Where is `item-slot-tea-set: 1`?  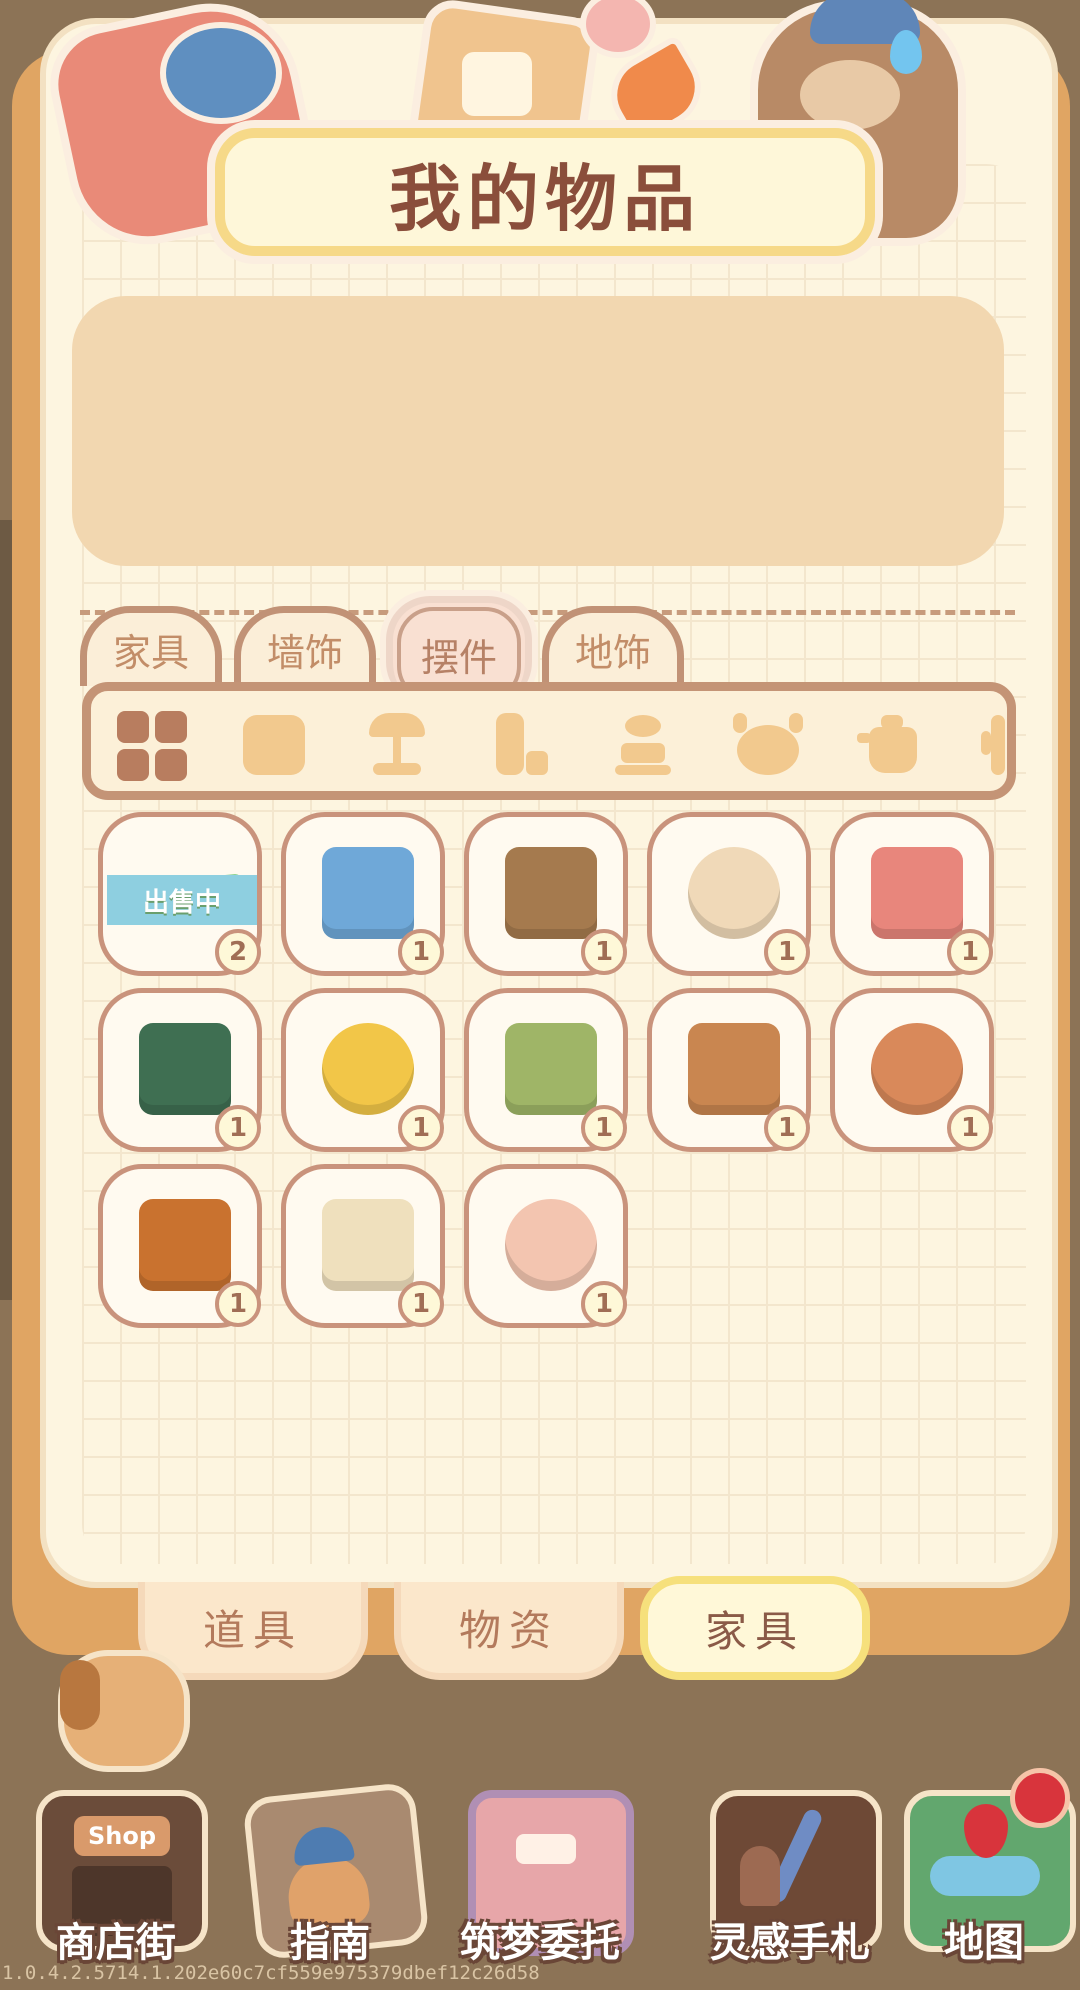 item-slot-tea-set: 1 is located at coordinates (363, 1246).